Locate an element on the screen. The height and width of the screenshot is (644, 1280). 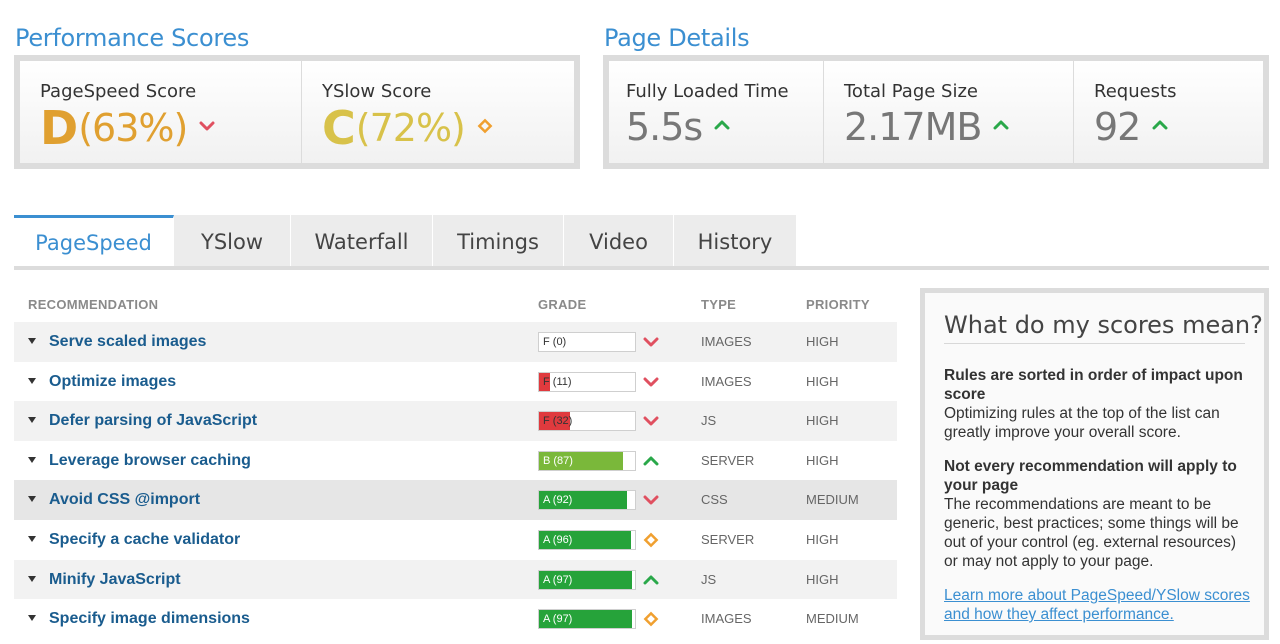
yslow-trend-icon is located at coordinates (485, 128).